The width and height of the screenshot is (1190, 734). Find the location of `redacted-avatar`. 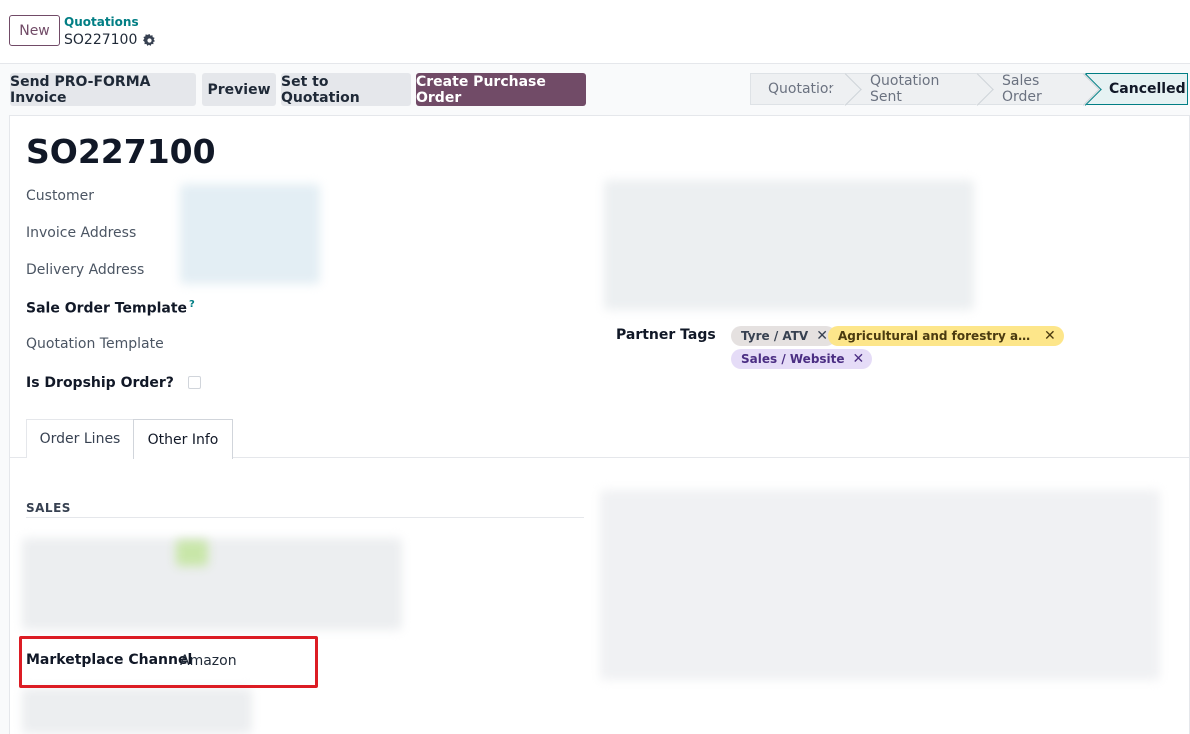

redacted-avatar is located at coordinates (192, 553).